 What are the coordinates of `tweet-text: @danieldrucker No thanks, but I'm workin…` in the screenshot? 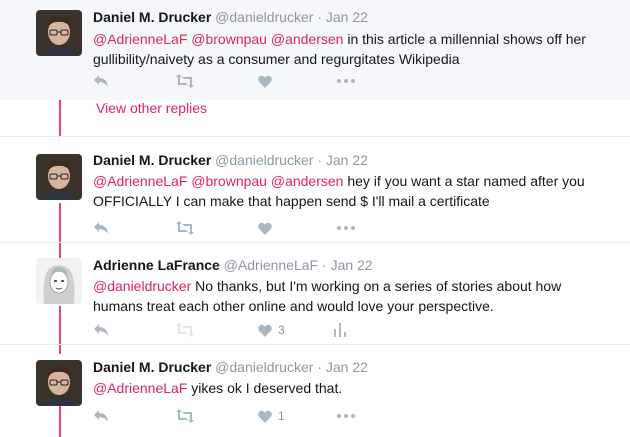 It's located at (351, 296).